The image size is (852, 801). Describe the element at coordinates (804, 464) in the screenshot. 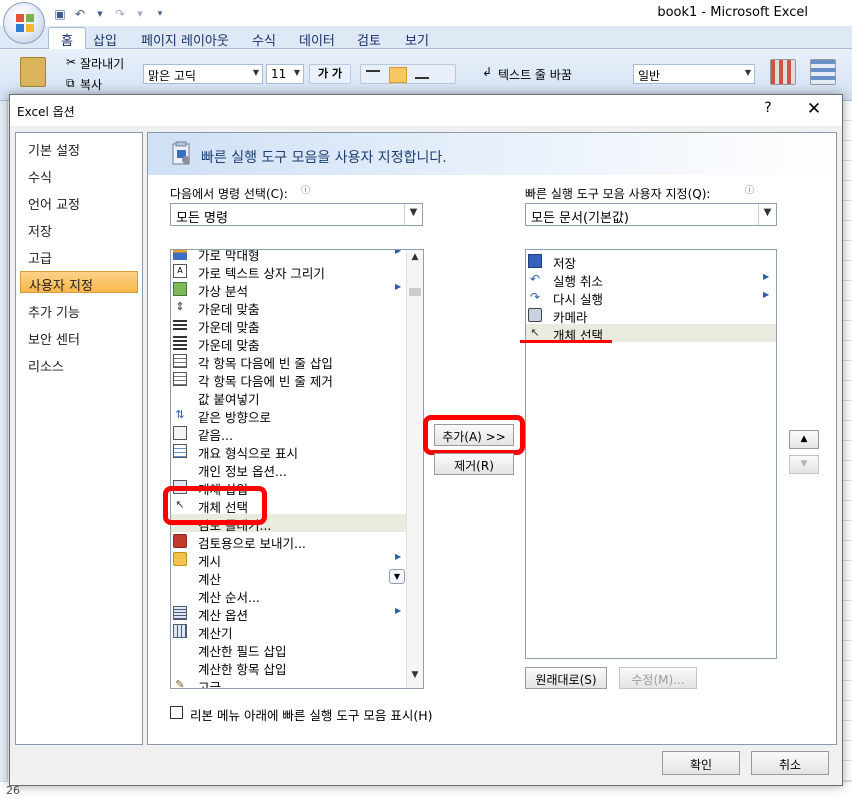

I see `move-down-button: ▼` at that location.